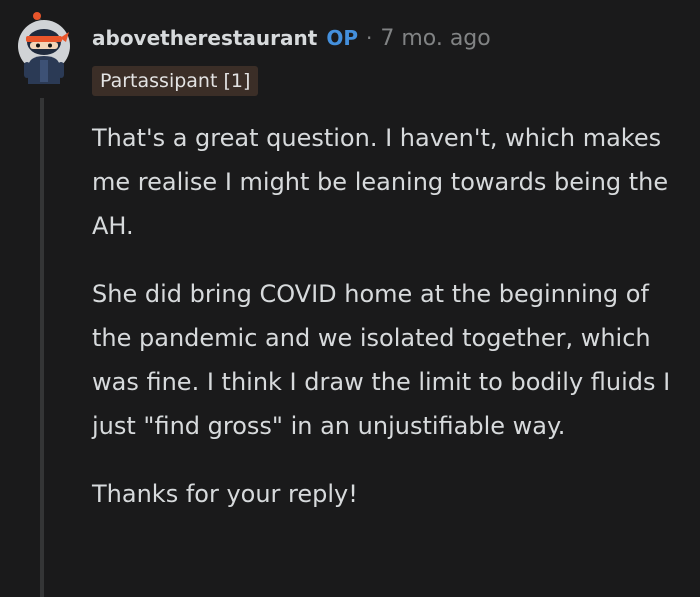 This screenshot has width=700, height=597. Describe the element at coordinates (175, 81) in the screenshot. I see `user-flair: Partassipant [1]` at that location.